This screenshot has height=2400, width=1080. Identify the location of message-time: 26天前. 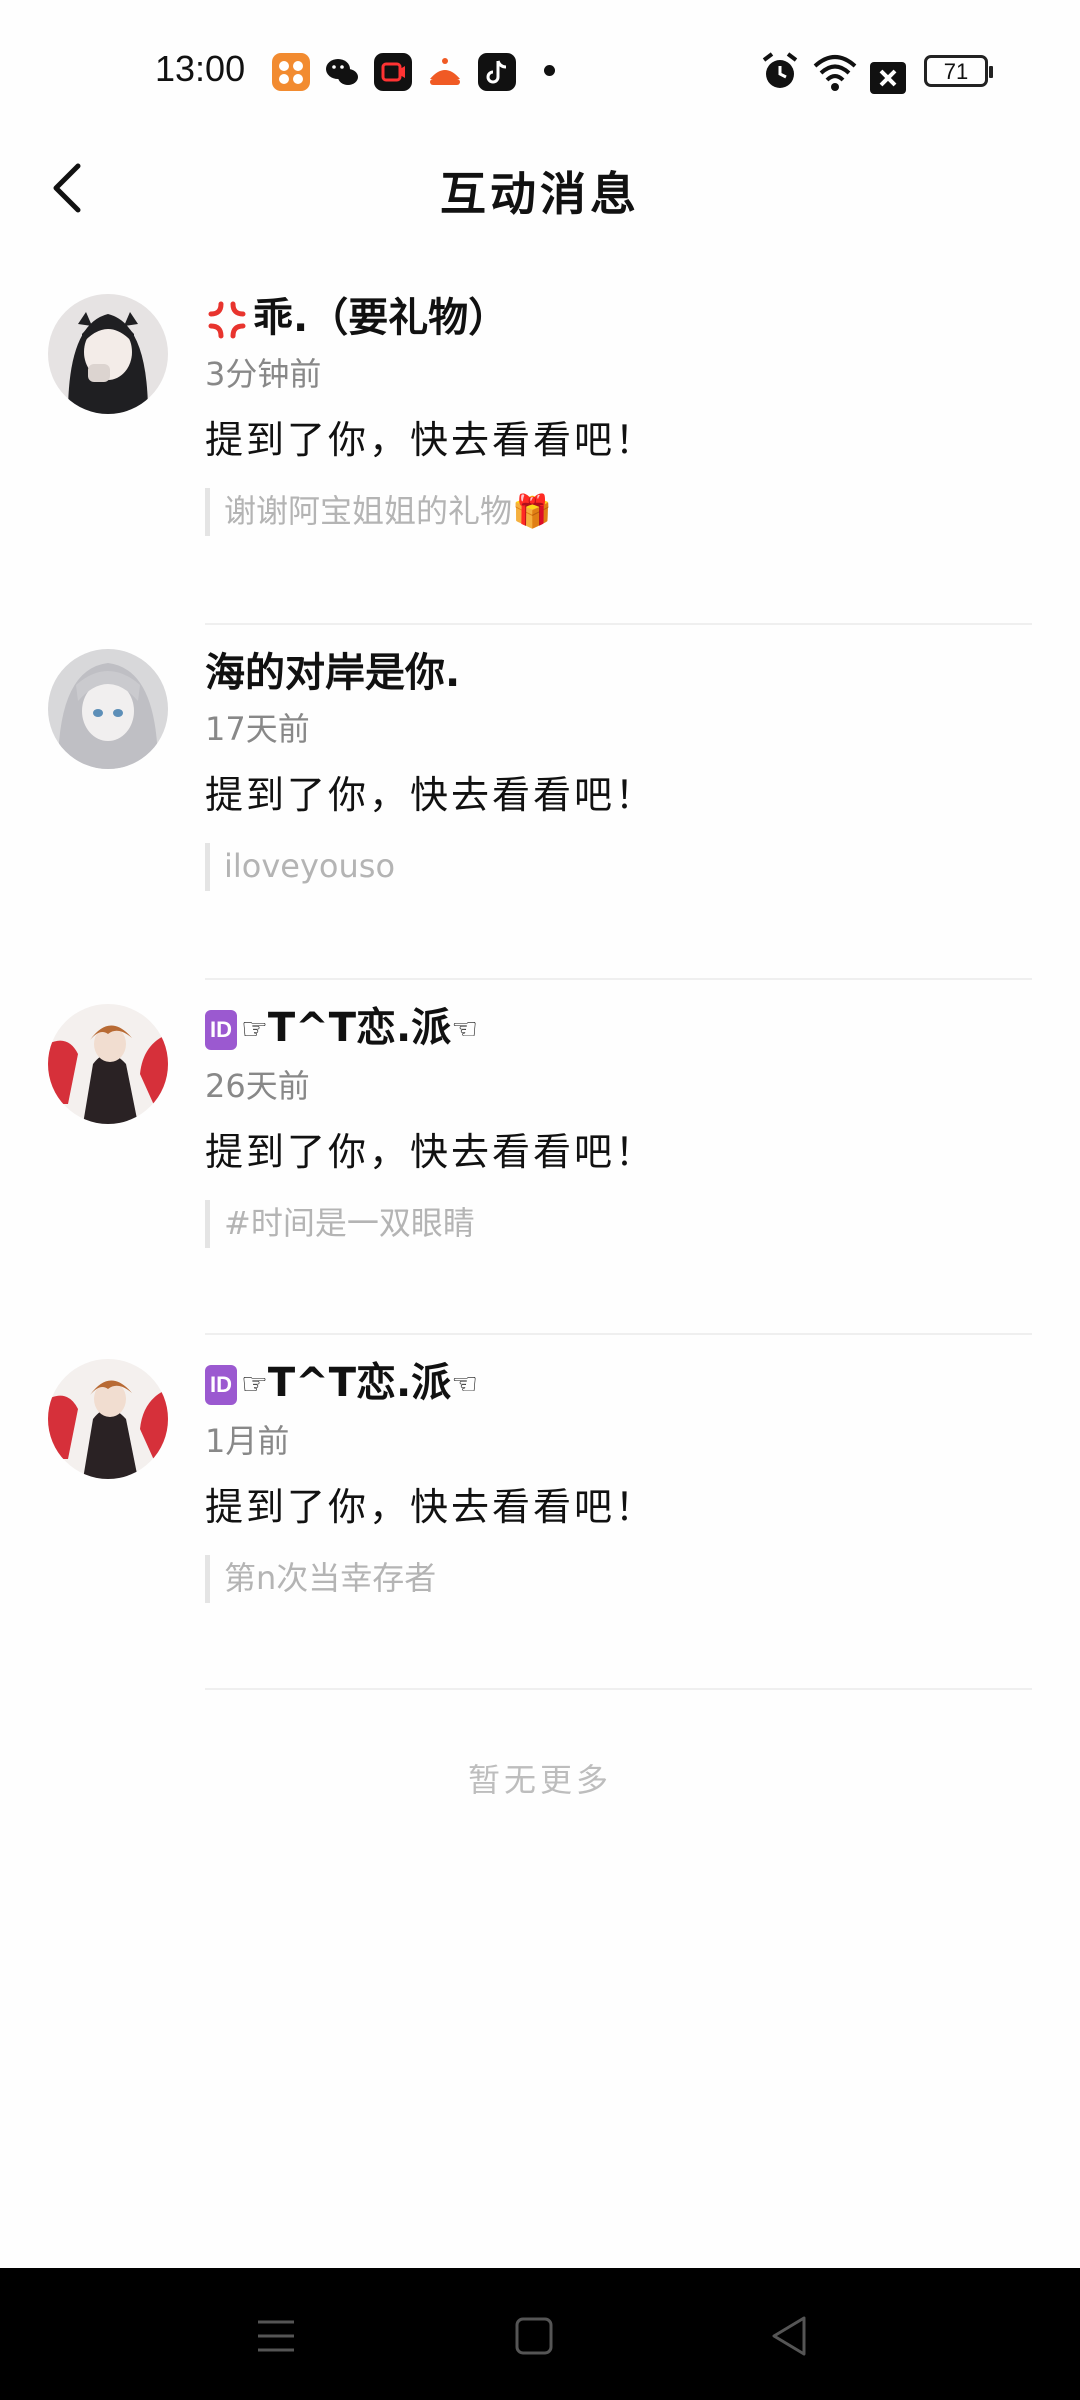
(257, 1086).